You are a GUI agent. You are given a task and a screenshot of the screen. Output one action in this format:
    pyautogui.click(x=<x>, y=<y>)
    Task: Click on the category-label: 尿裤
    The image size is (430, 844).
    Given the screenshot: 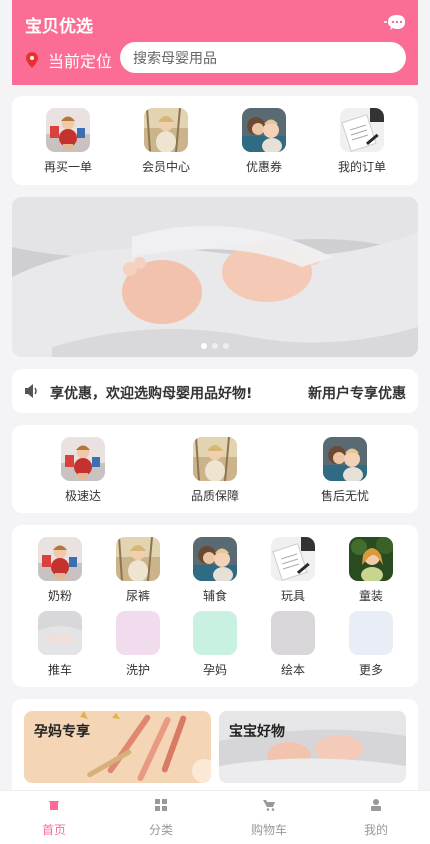 What is the action you would take?
    pyautogui.click(x=137, y=596)
    